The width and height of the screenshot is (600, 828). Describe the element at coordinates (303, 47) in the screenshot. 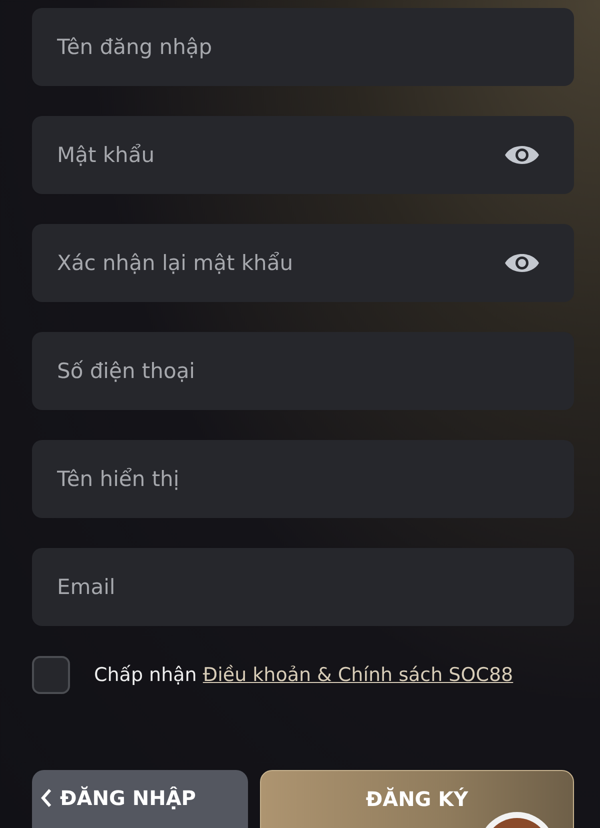

I see `input-field: Tên đăng nhập` at that location.